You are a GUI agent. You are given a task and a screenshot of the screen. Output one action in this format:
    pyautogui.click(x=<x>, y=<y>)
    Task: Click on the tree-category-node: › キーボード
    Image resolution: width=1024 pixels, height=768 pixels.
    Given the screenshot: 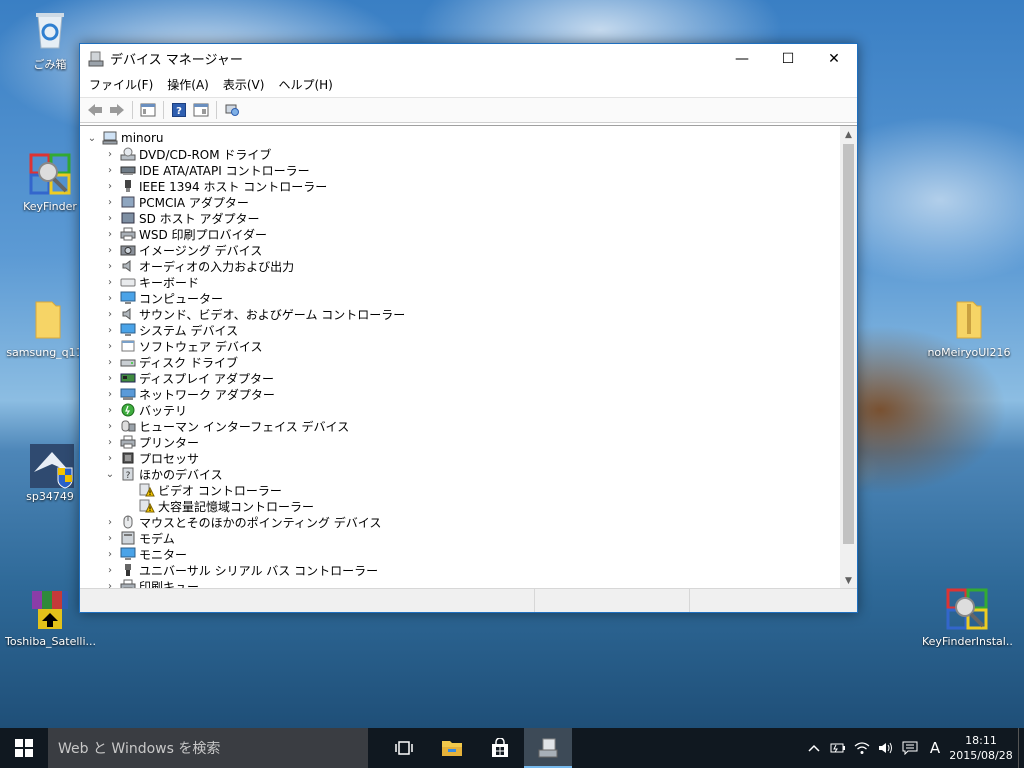 What is the action you would take?
    pyautogui.click(x=460, y=282)
    